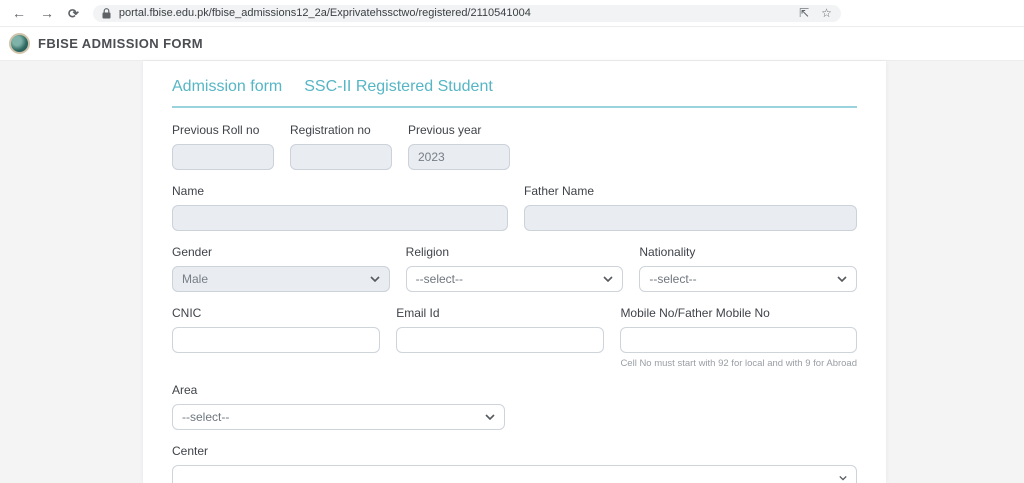  I want to click on field-gender: Gender Male, so click(281, 268).